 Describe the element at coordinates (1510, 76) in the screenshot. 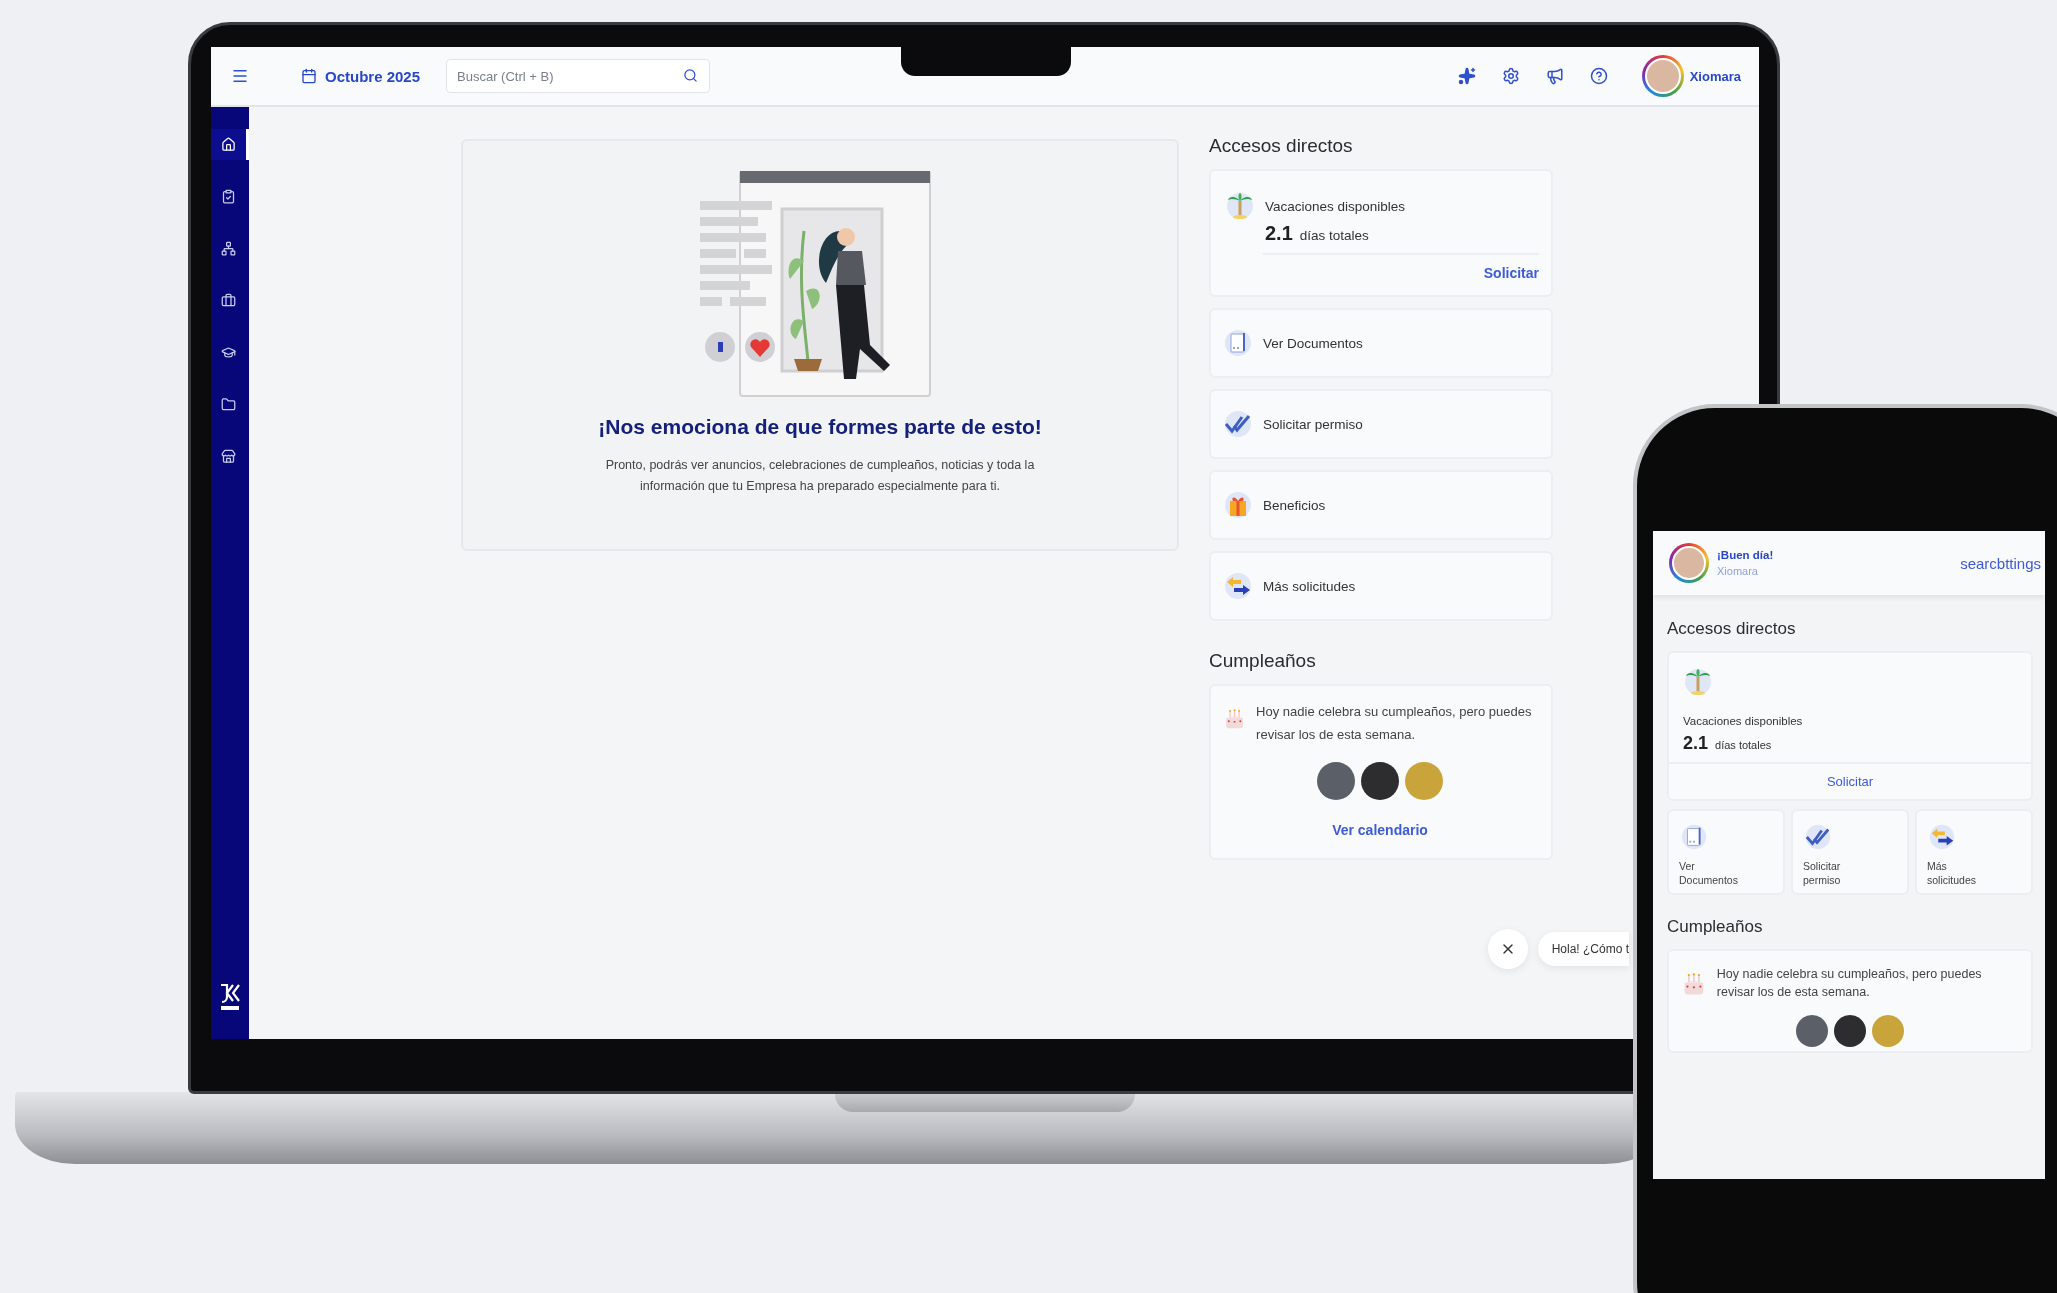

I see `settings-icon` at that location.